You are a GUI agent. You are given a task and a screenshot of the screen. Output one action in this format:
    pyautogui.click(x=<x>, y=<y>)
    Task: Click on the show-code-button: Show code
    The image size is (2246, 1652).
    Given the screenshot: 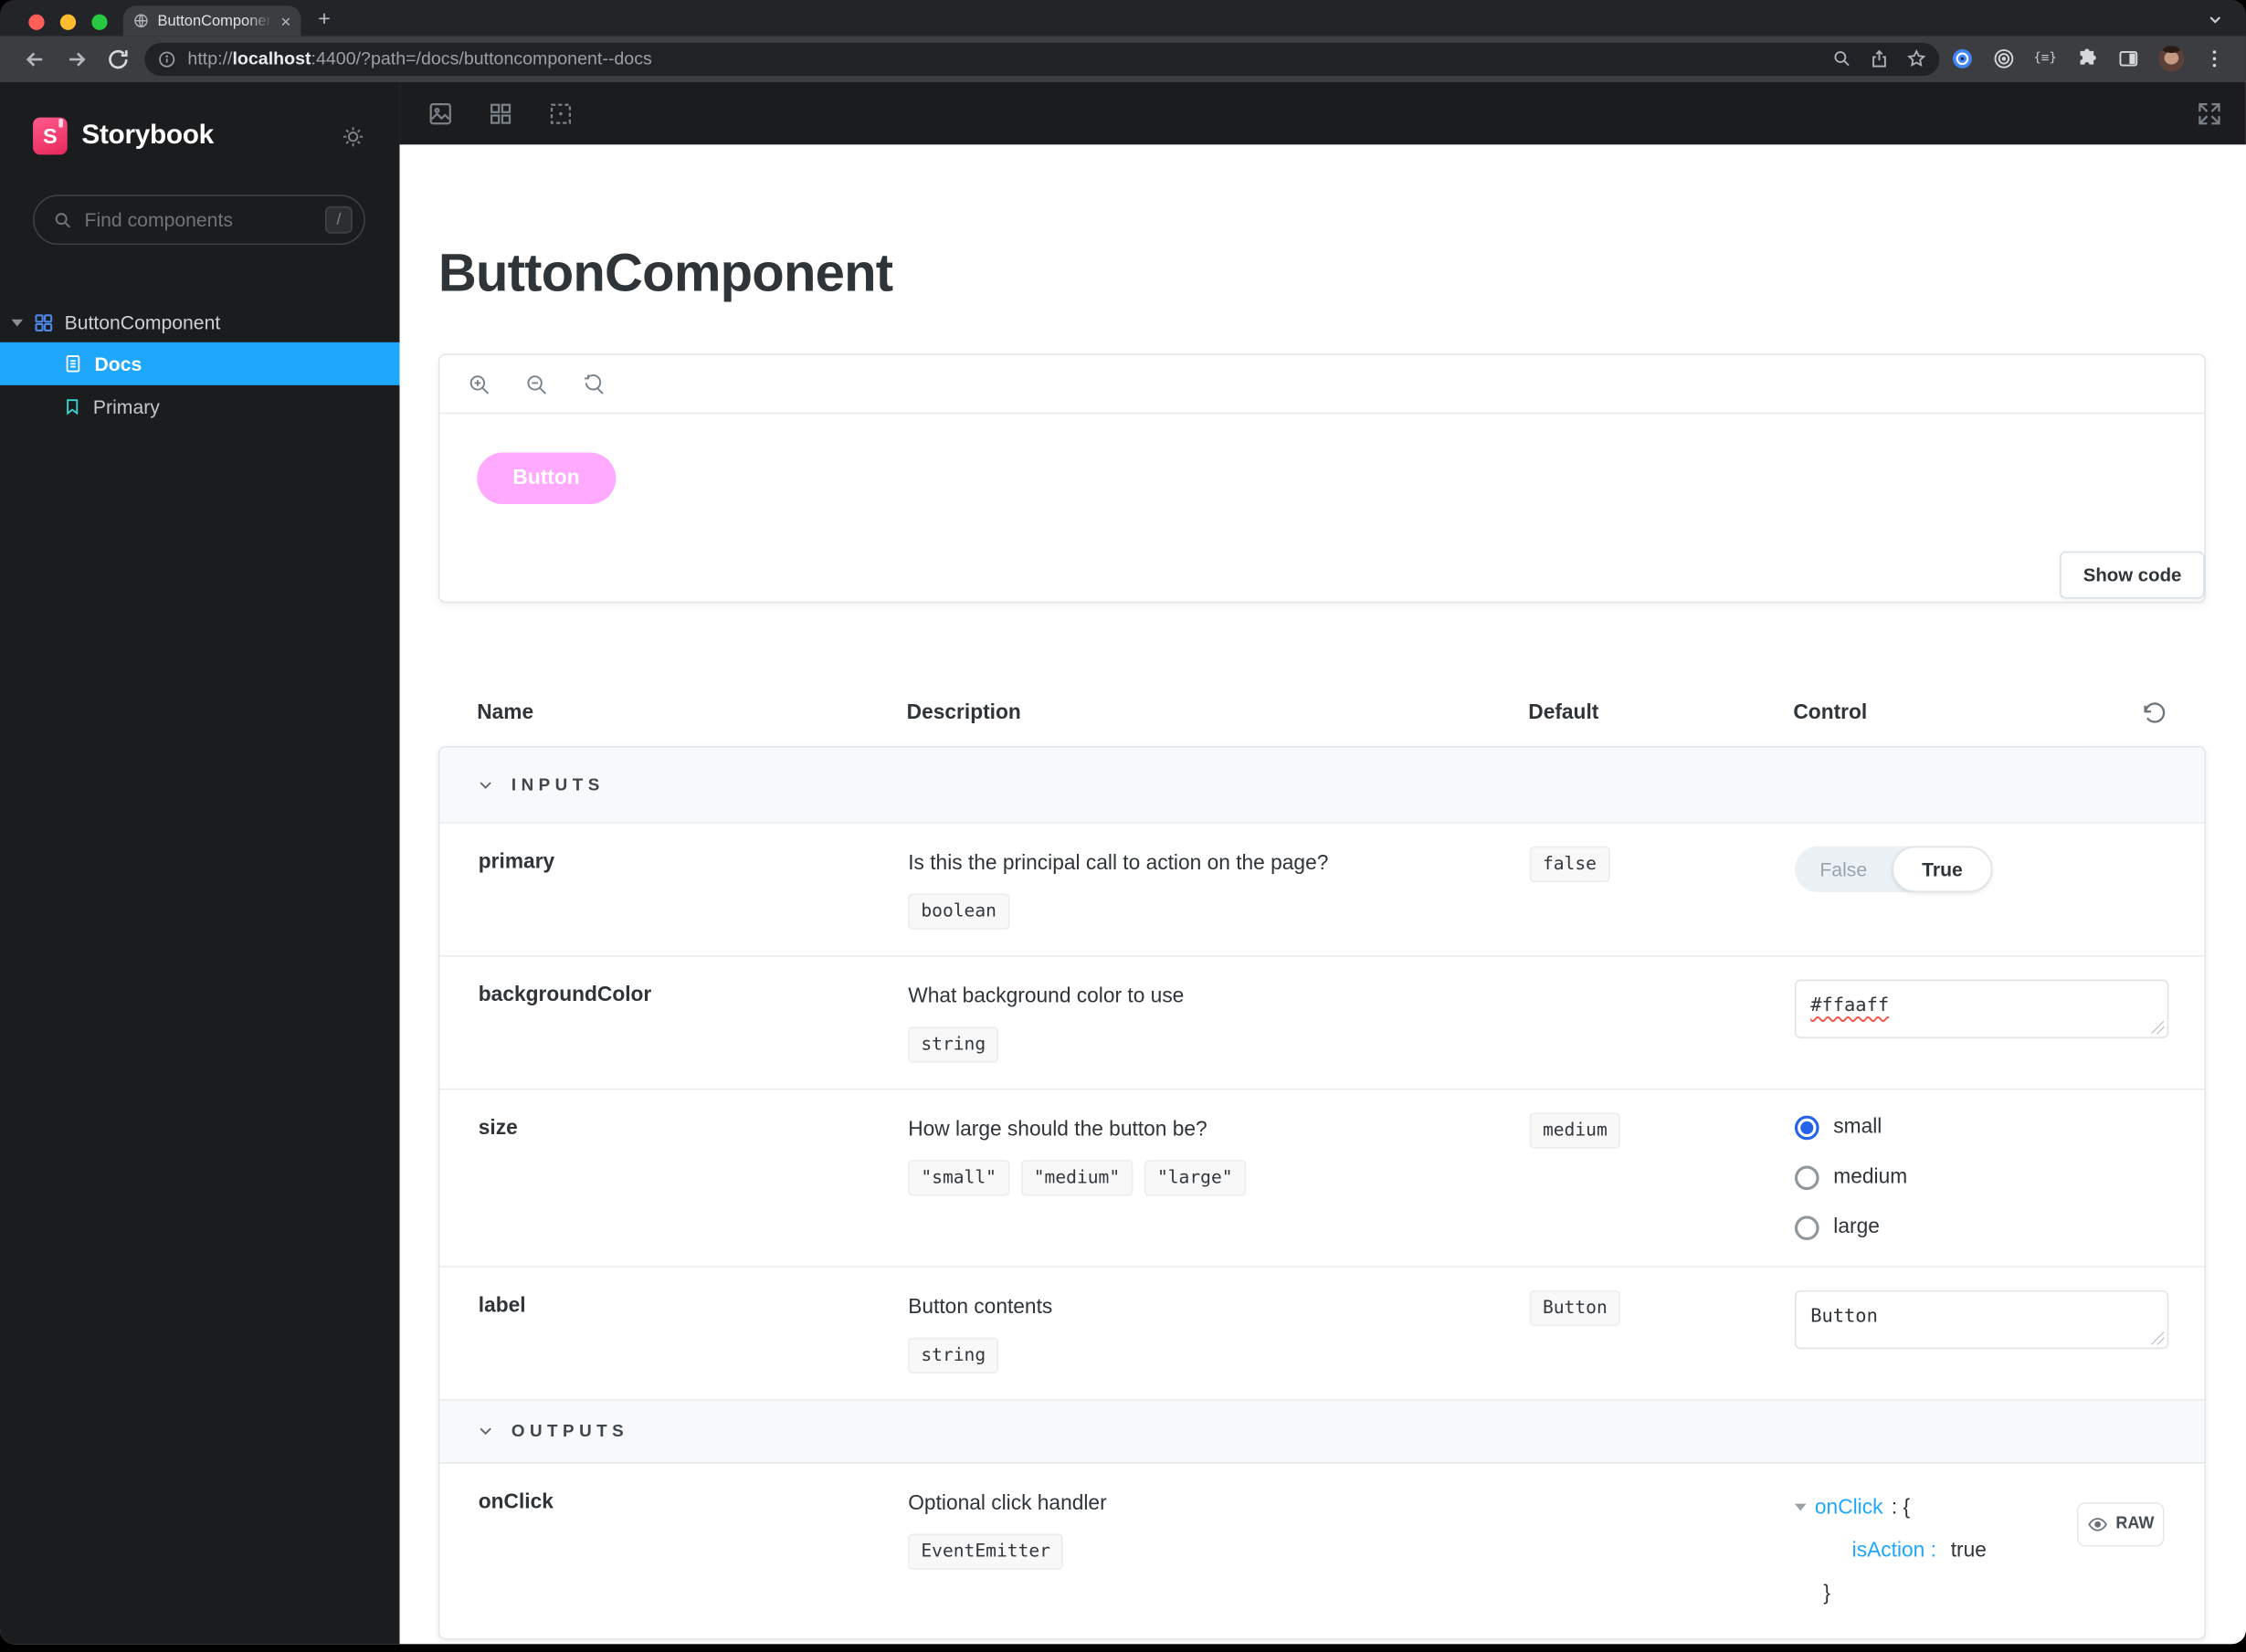 What is the action you would take?
    pyautogui.click(x=2132, y=575)
    